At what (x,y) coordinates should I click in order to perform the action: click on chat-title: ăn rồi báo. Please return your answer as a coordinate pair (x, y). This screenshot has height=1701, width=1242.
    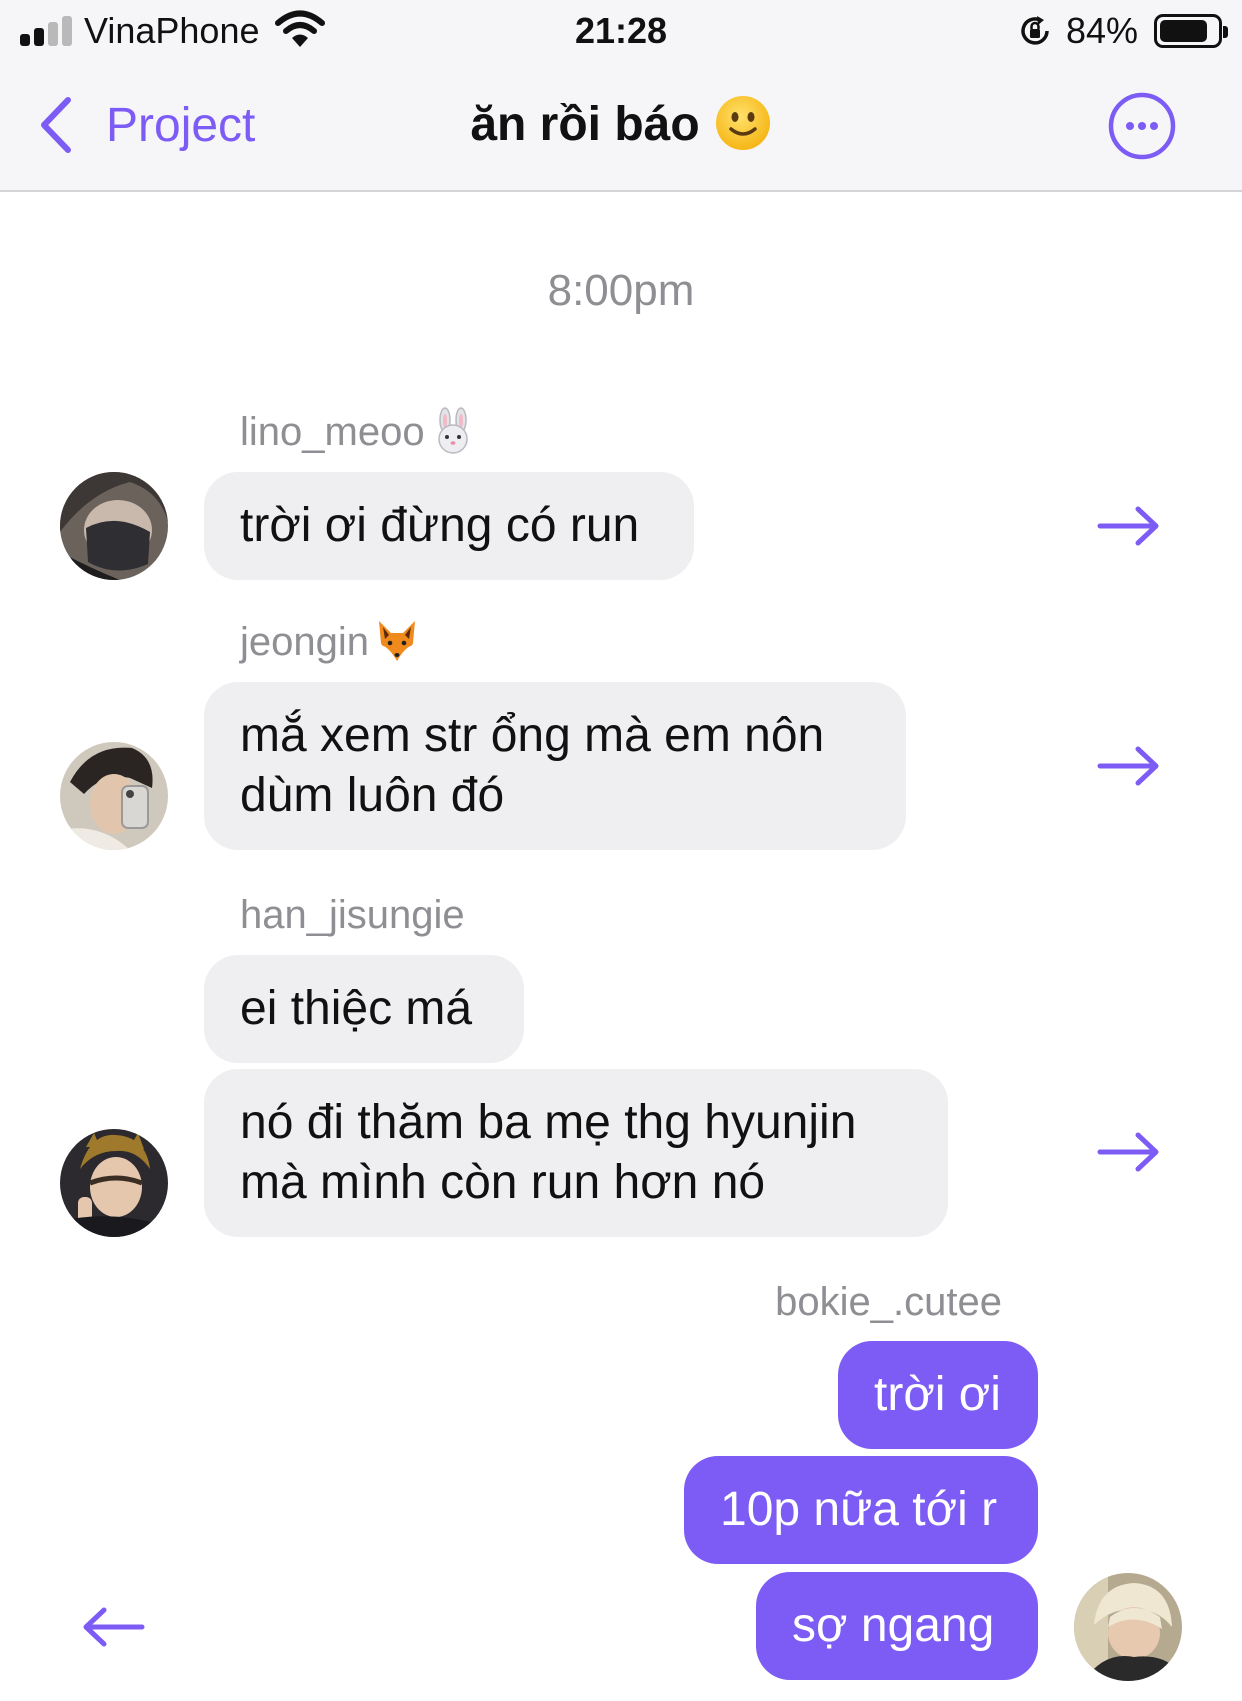
    Looking at the image, I should click on (621, 124).